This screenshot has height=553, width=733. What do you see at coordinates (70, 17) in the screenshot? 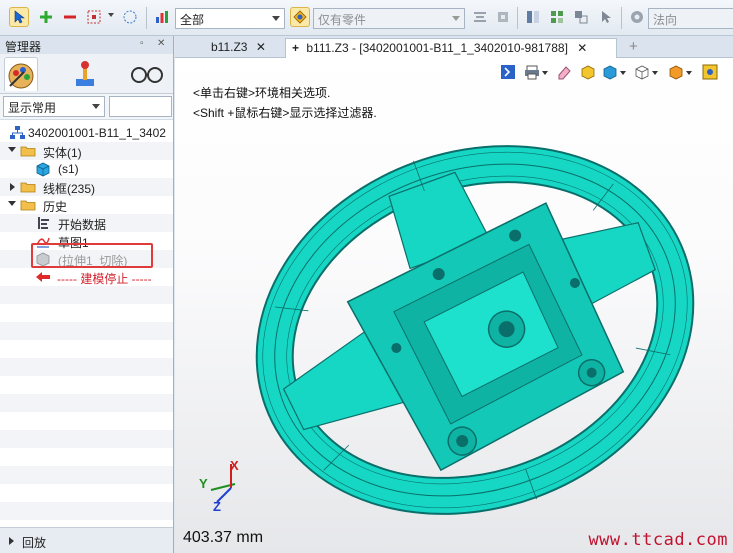
I see `remove-icon` at bounding box center [70, 17].